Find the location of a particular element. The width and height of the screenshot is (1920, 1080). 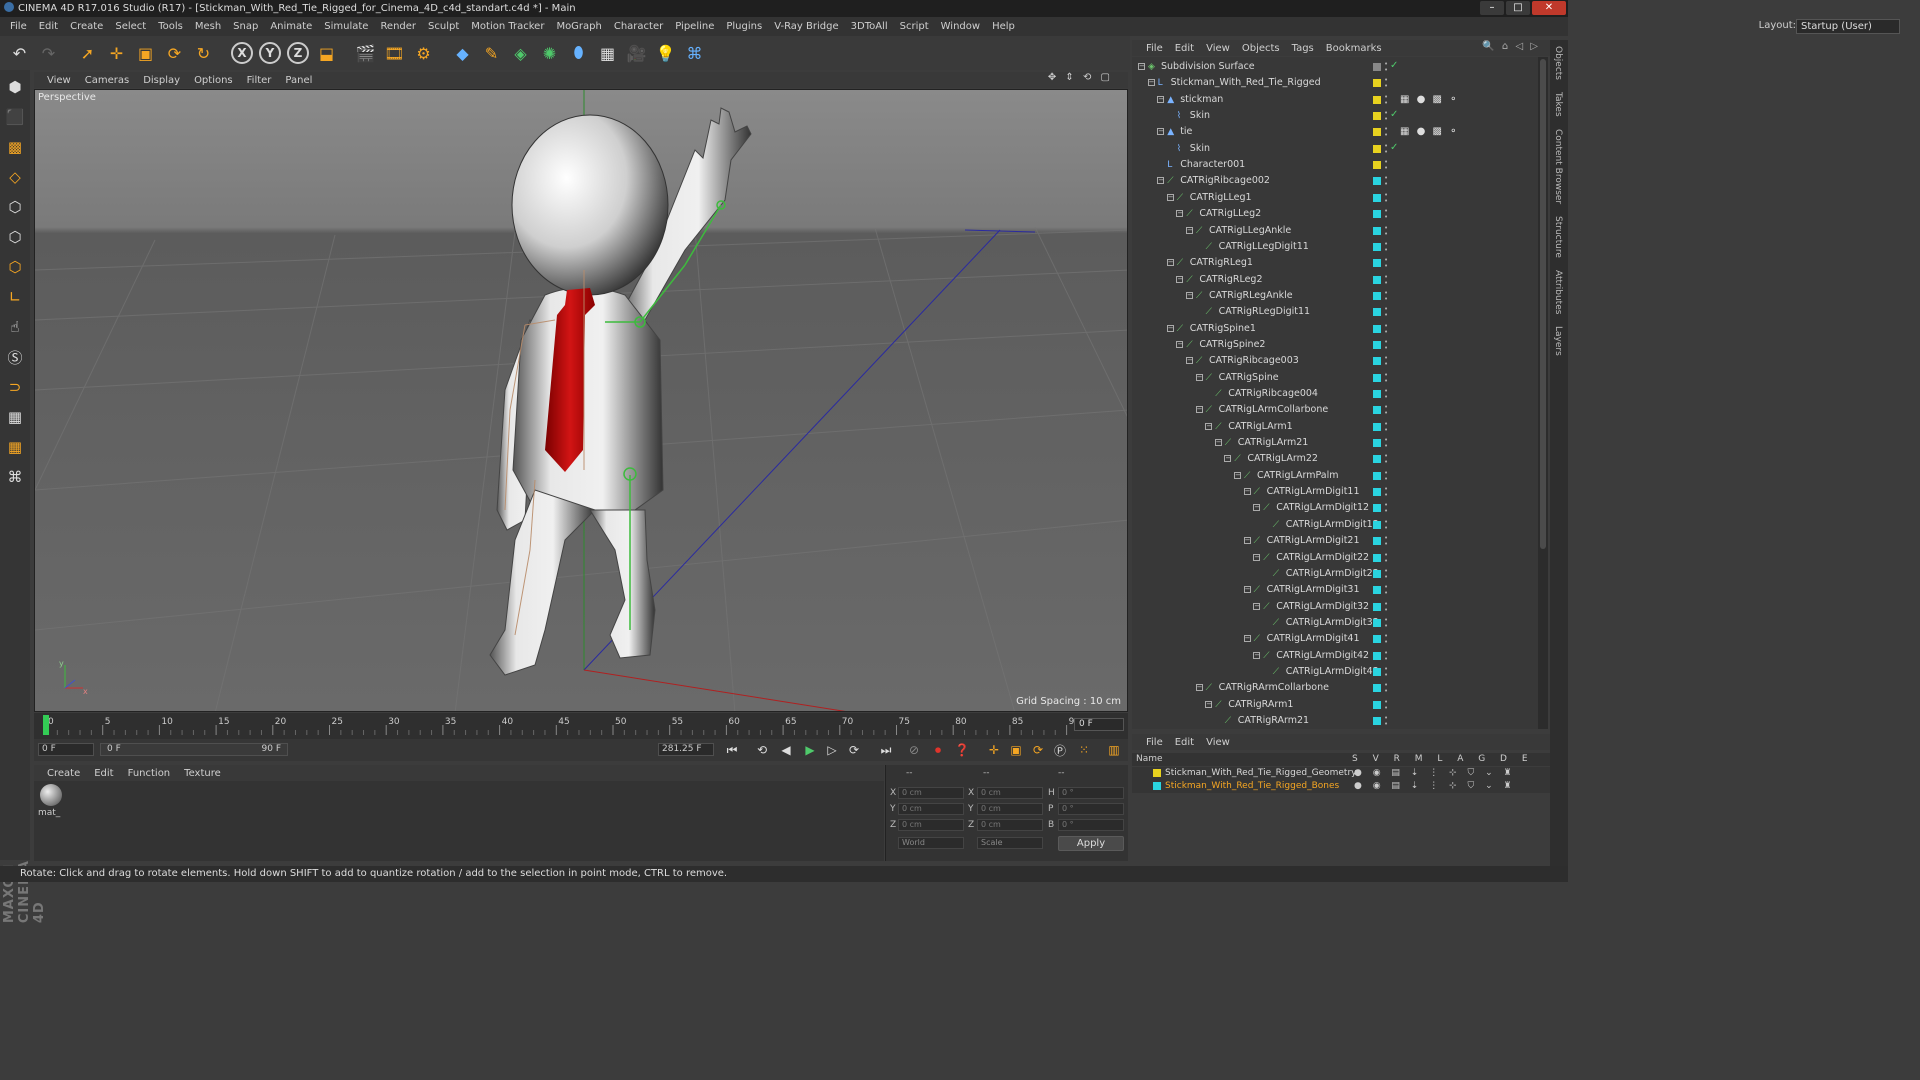

rotation-b-field: 0 ° is located at coordinates (1091, 825).